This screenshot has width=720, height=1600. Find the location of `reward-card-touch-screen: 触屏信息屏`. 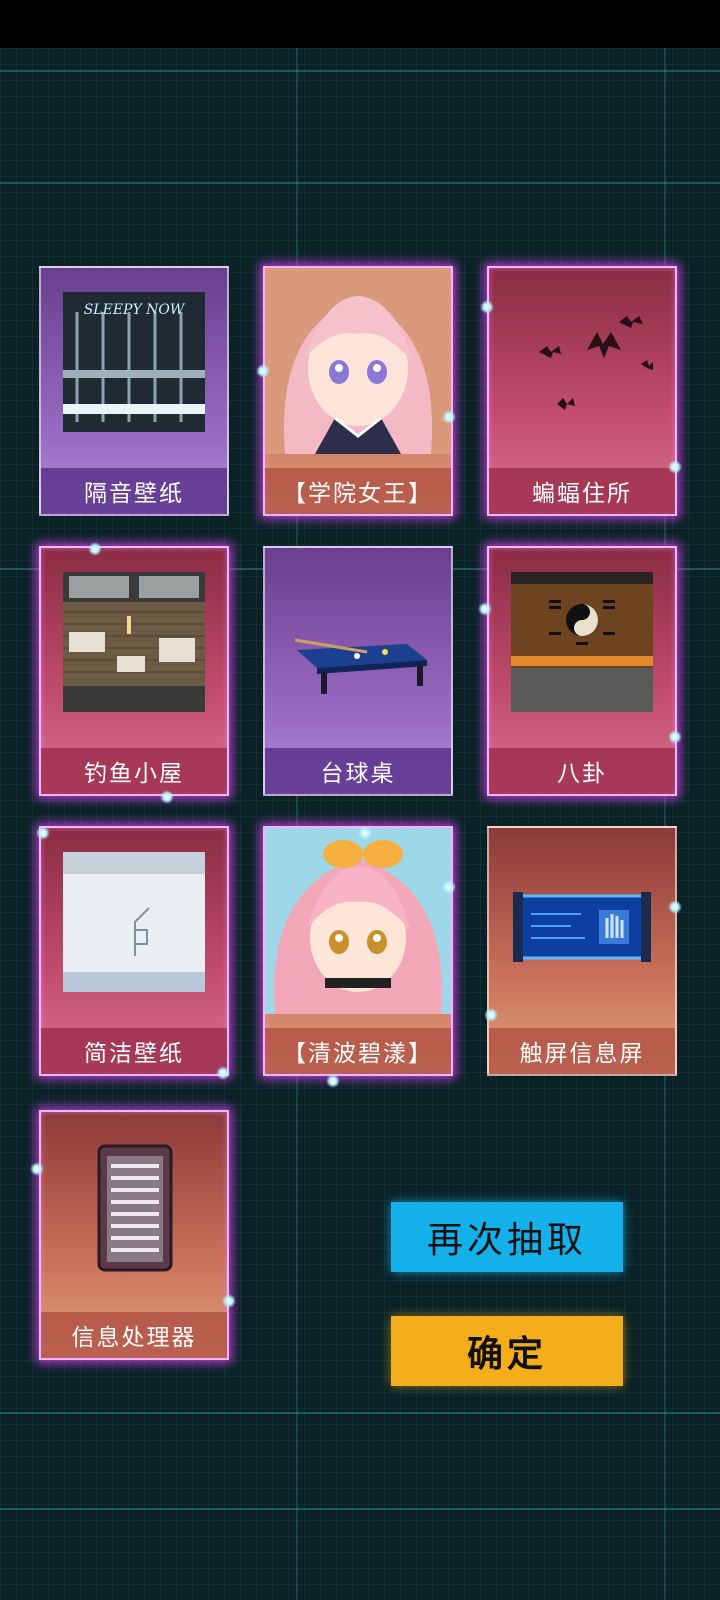

reward-card-touch-screen: 触屏信息屏 is located at coordinates (582, 951).